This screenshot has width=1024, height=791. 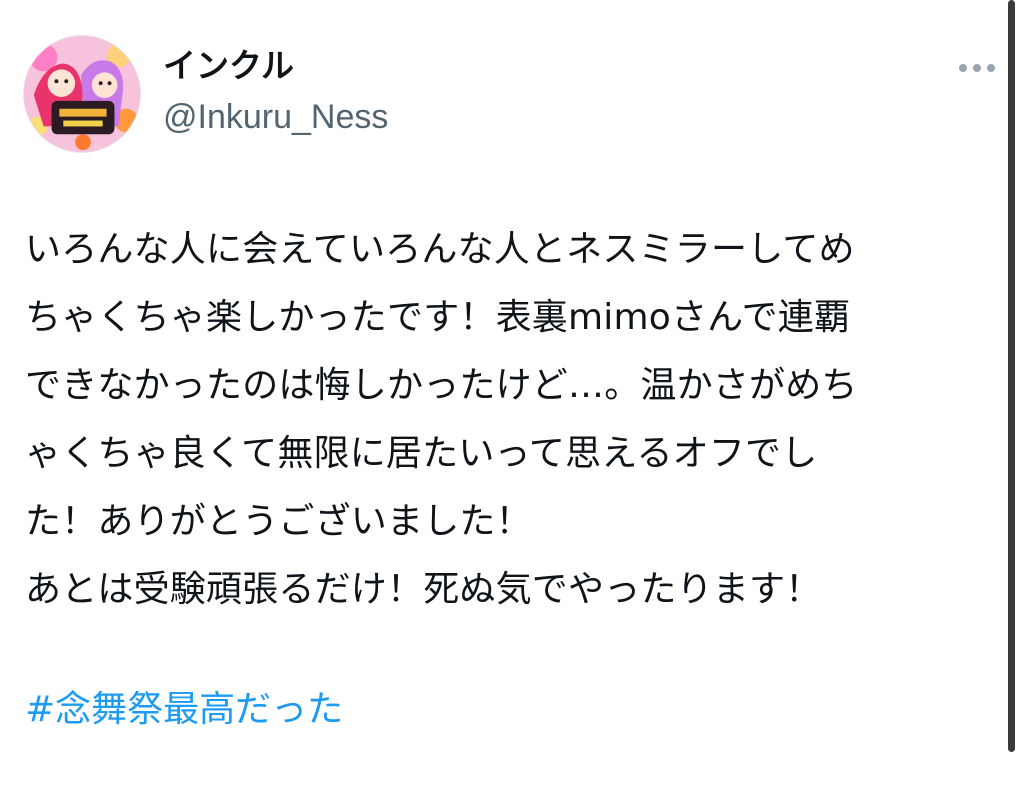 I want to click on avatar-illustration-icon, so click(x=82, y=94).